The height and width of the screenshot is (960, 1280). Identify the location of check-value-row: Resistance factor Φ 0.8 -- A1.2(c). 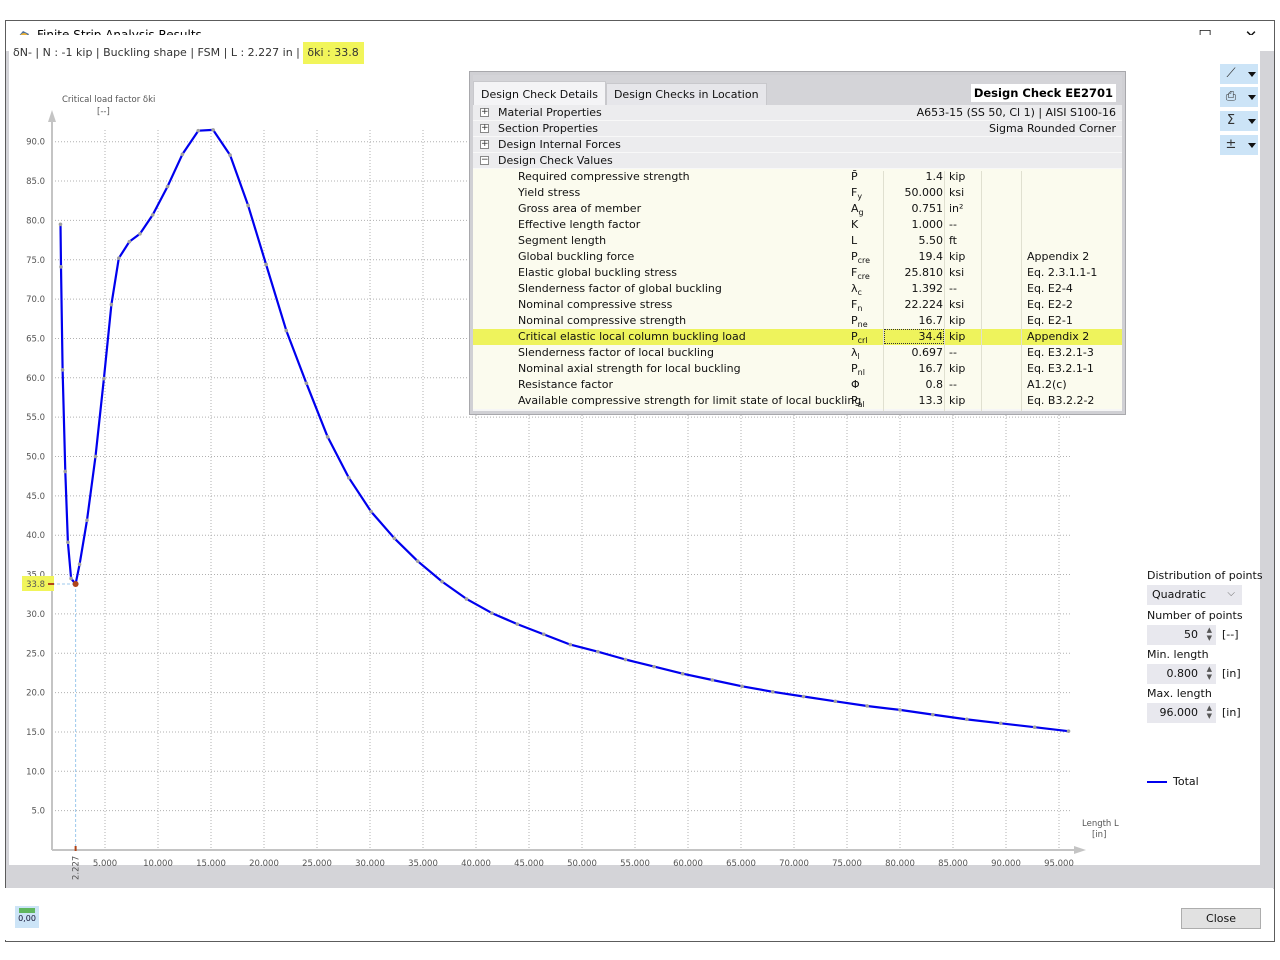
(797, 385).